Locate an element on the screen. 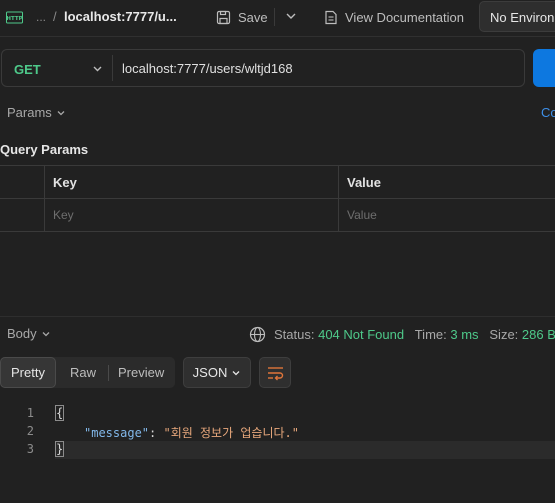 Image resolution: width=555 pixels, height=503 pixels. url-input: localhost:7777/users/wltjd168 is located at coordinates (207, 68).